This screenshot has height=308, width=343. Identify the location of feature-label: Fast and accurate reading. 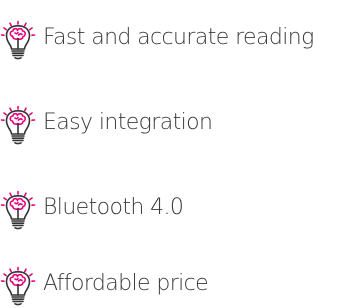
(178, 37).